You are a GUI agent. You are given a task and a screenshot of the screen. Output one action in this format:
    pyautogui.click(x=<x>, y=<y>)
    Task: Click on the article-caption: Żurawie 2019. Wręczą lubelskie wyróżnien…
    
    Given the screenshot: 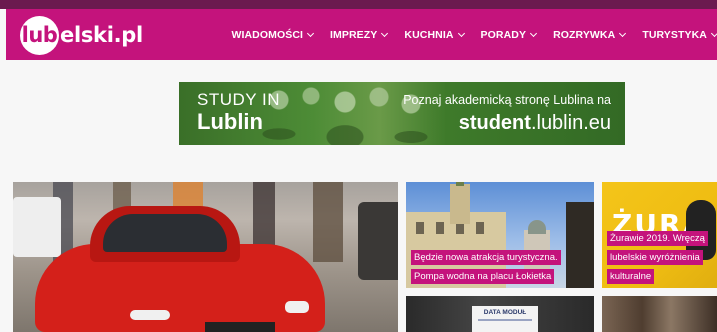 What is the action you would take?
    pyautogui.click(x=659, y=256)
    